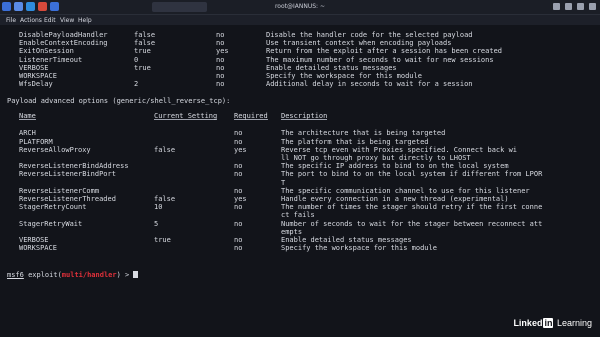  What do you see at coordinates (53, 207) in the screenshot?
I see `option-name: StagerRetryCount` at bounding box center [53, 207].